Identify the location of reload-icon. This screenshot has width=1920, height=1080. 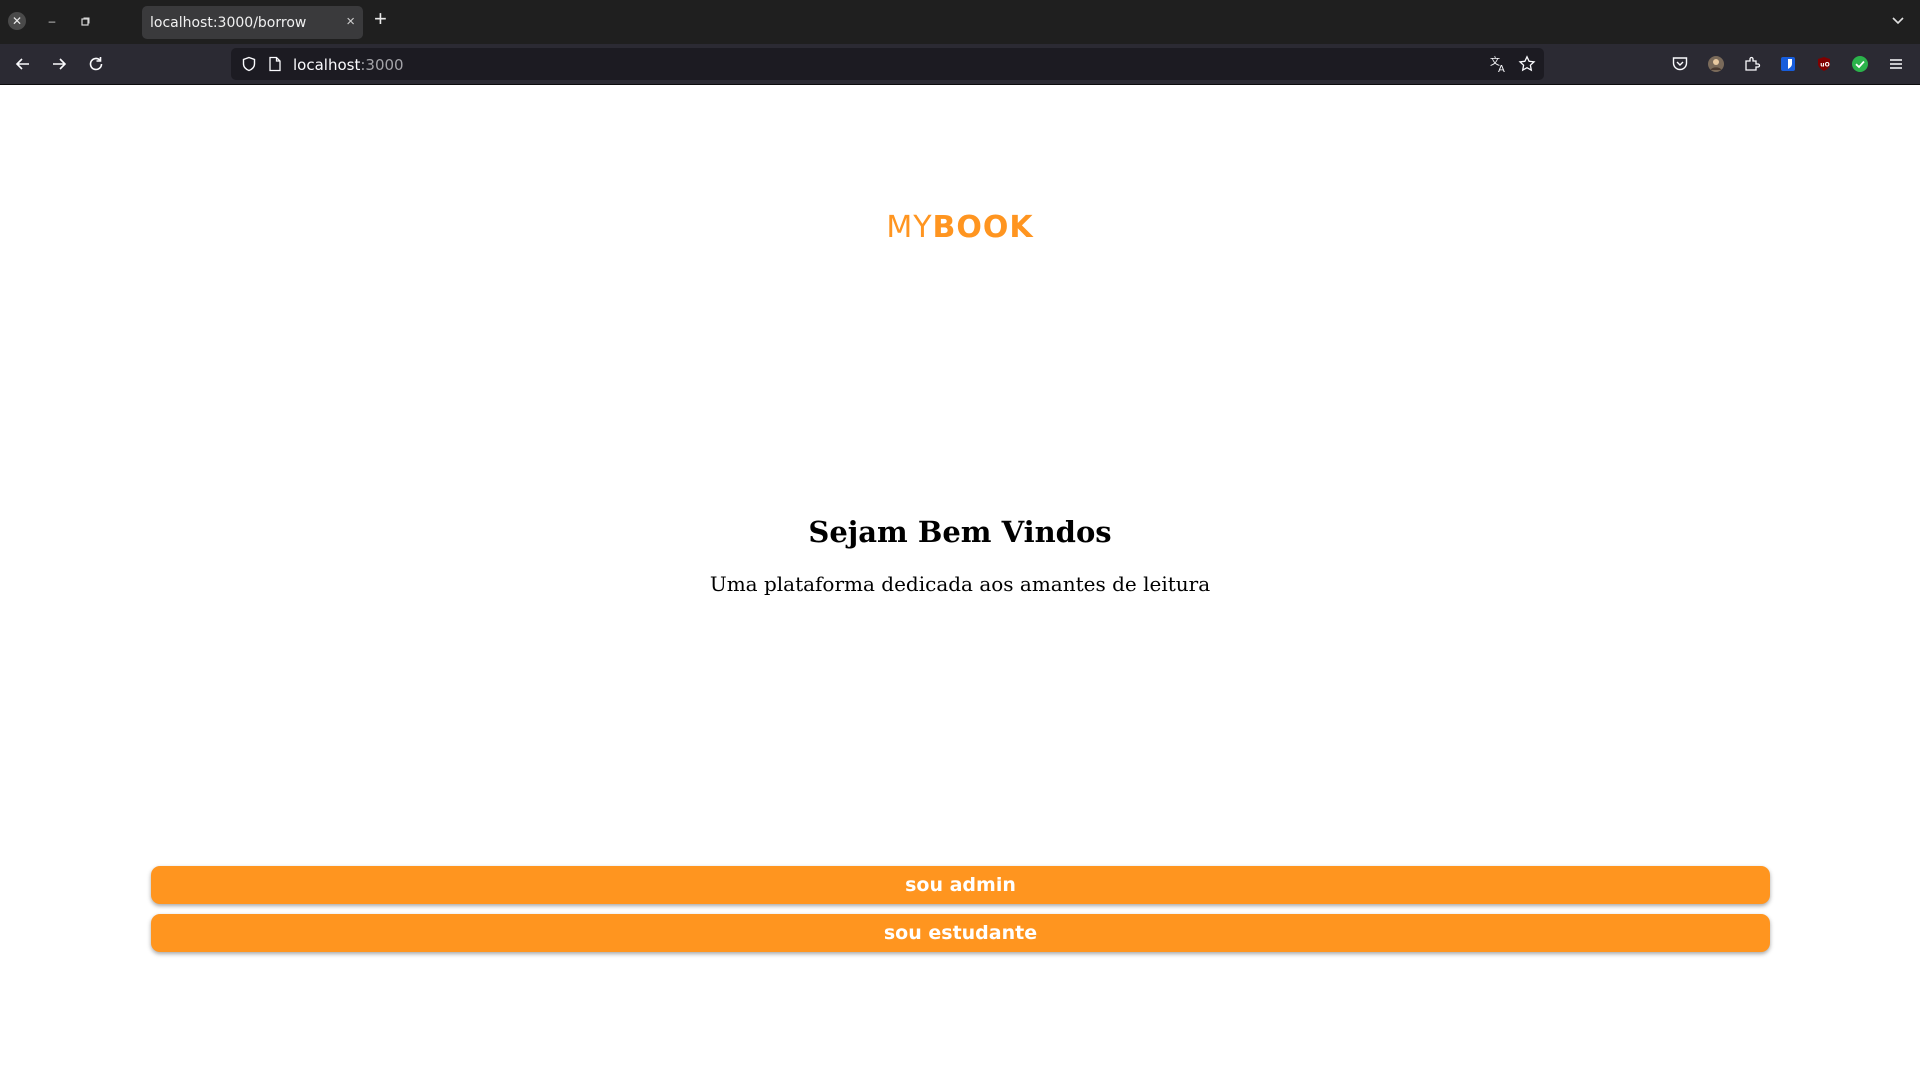
(96, 64).